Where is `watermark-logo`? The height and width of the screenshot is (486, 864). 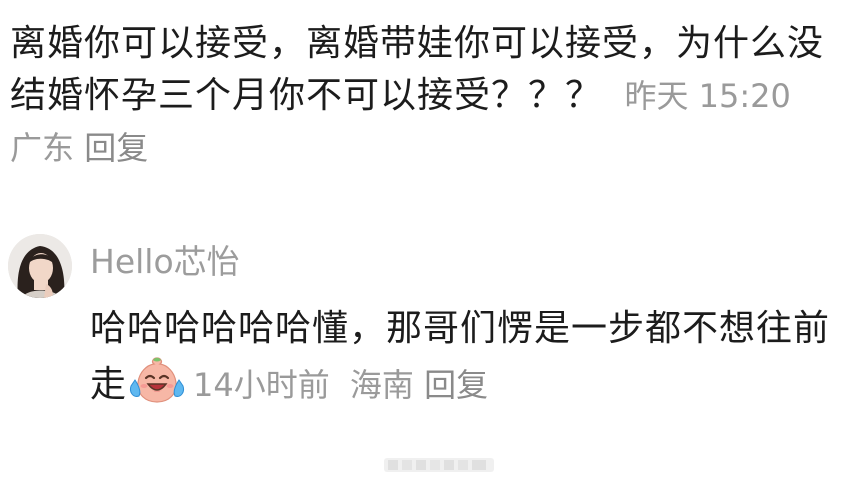 watermark-logo is located at coordinates (439, 465).